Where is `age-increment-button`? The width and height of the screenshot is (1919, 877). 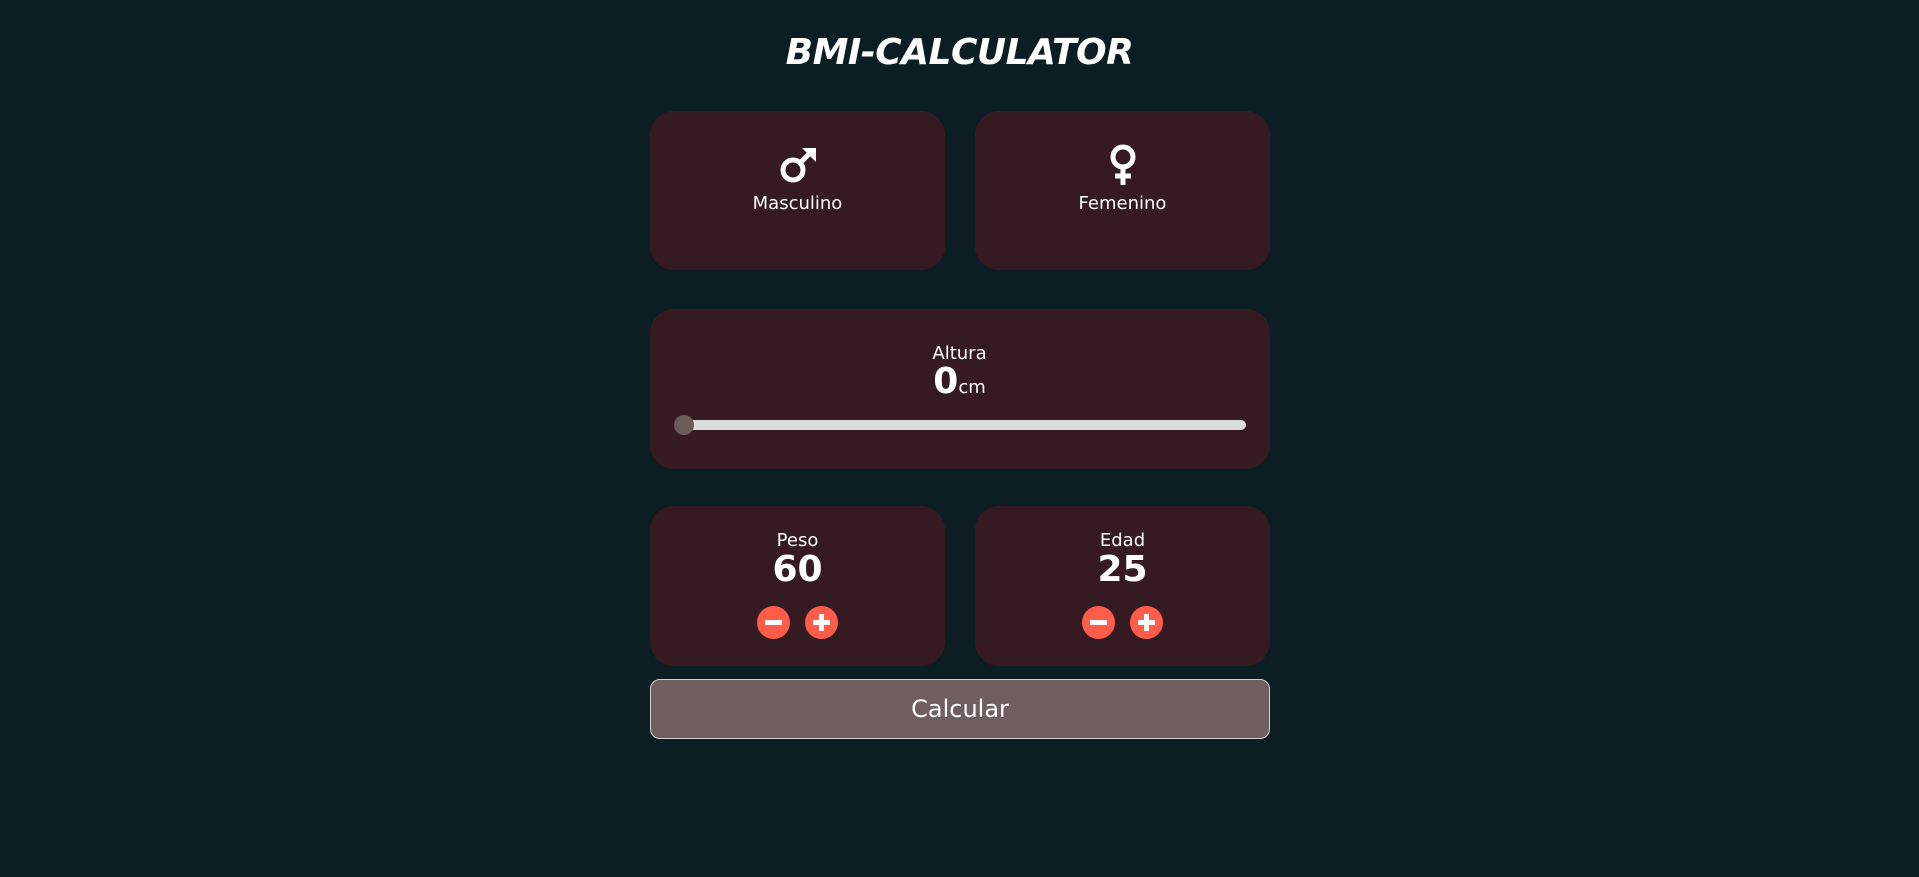
age-increment-button is located at coordinates (1146, 622).